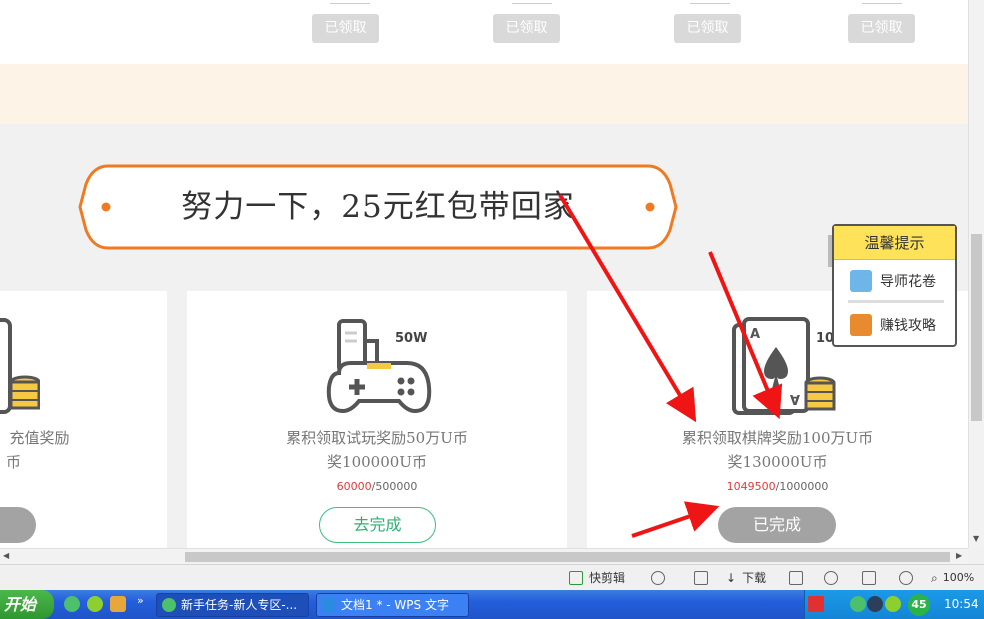 The height and width of the screenshot is (619, 984). What do you see at coordinates (13, 462) in the screenshot?
I see `card-desc-line2: 币` at bounding box center [13, 462].